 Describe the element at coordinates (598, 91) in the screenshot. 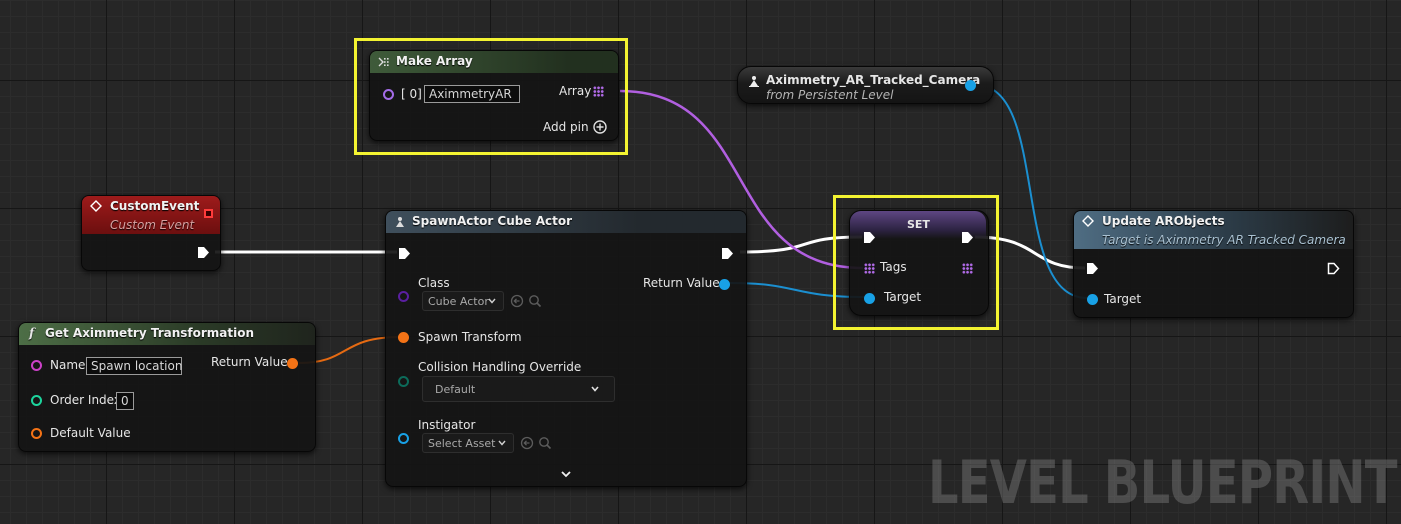

I see `array-output-pin` at that location.